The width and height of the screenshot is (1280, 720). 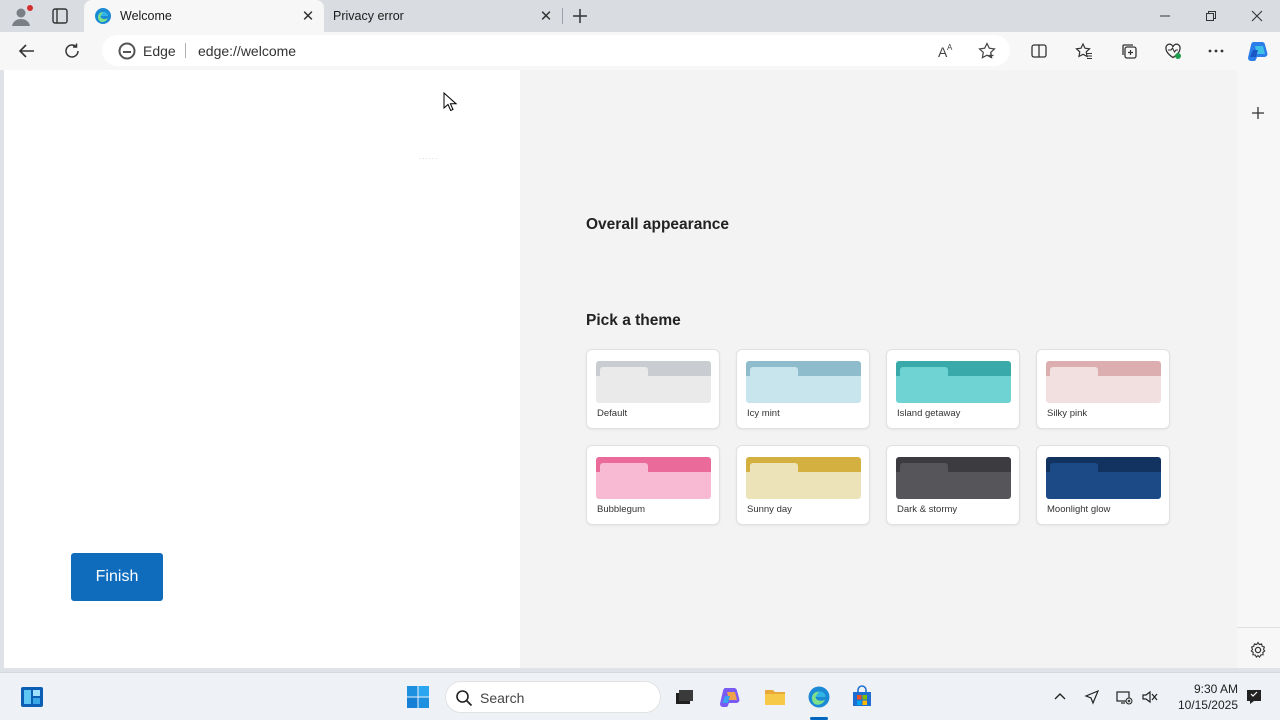 I want to click on svg-text: A, so click(x=950, y=47).